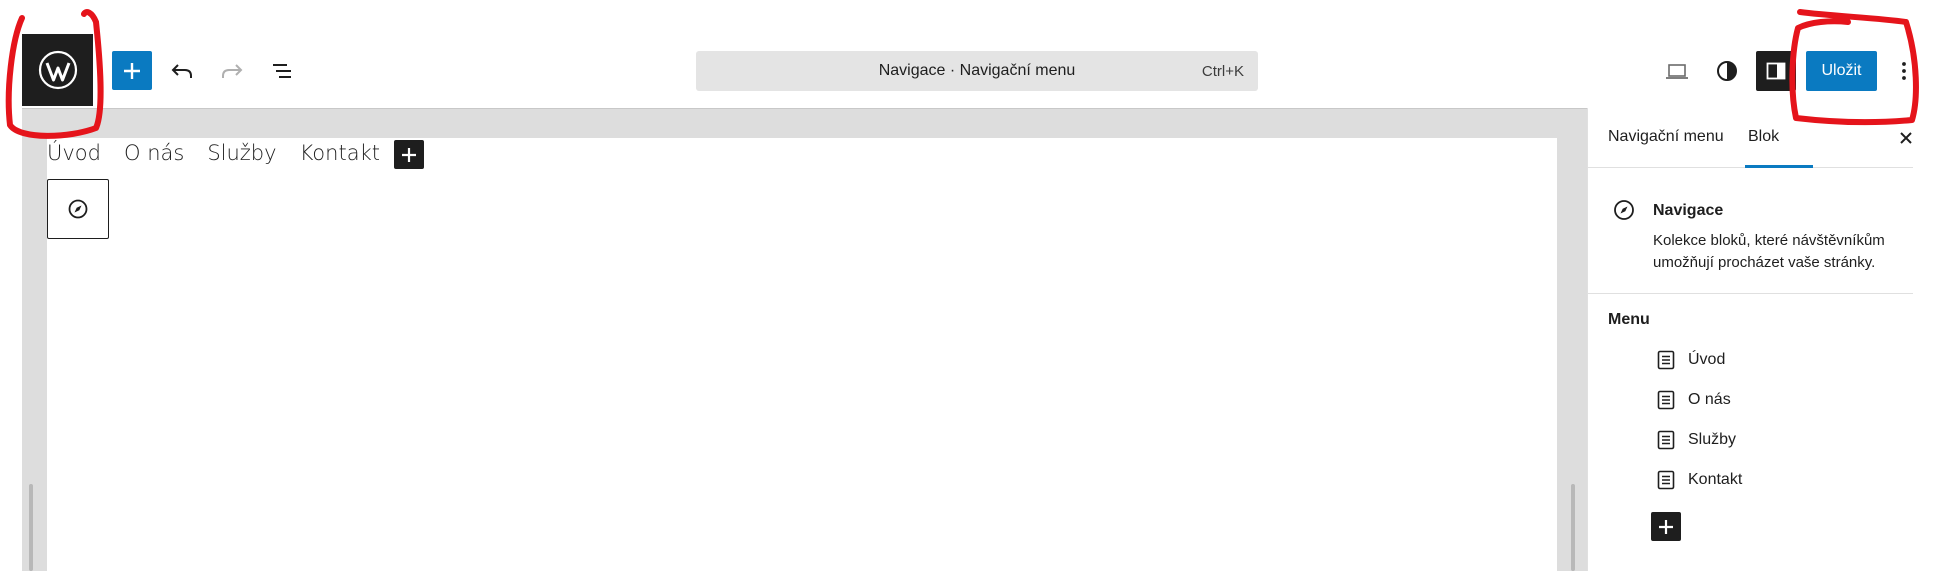  Describe the element at coordinates (1222, 71) in the screenshot. I see `shortcut-hint: Ctrl+K` at that location.